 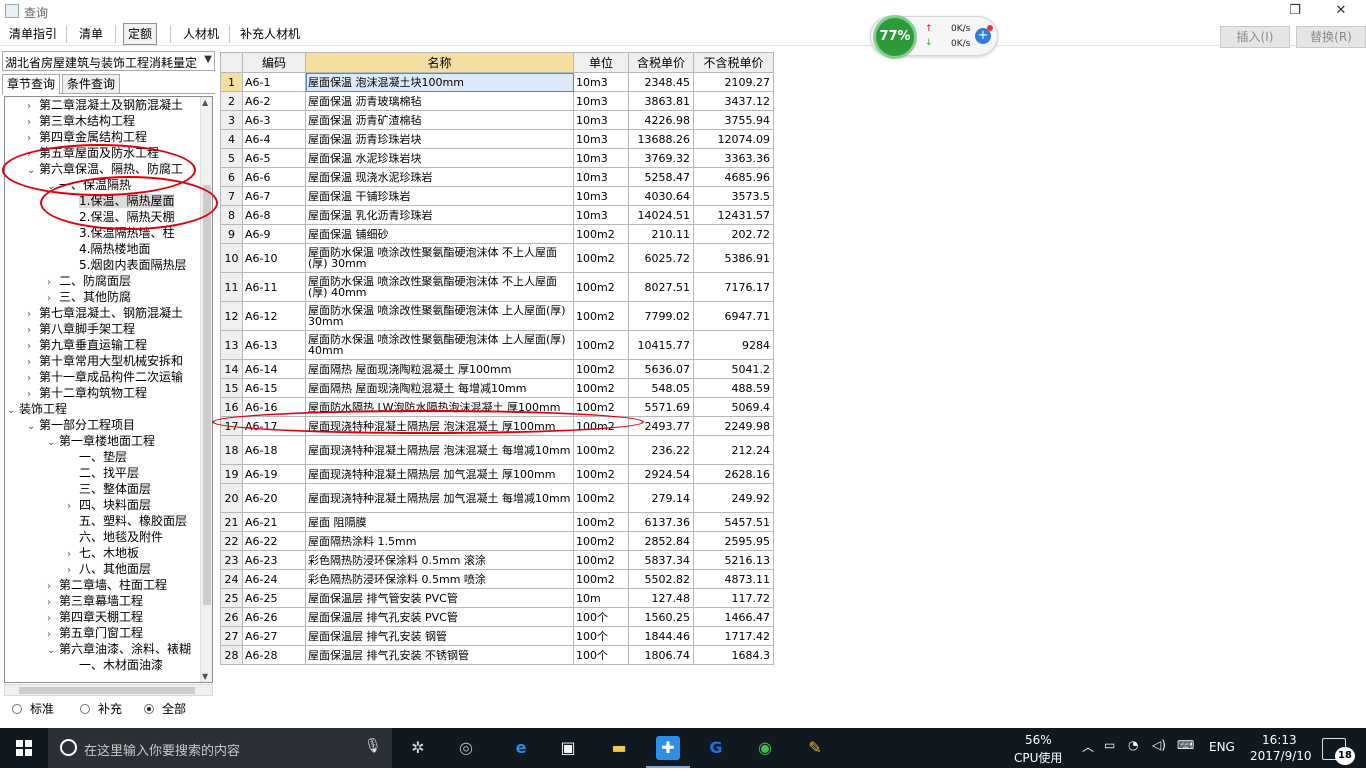 I want to click on table-row: 3 A6-3 屋面保温 沥青矿渣棉毡 10m3 4226.98 3755.94, so click(x=497, y=120).